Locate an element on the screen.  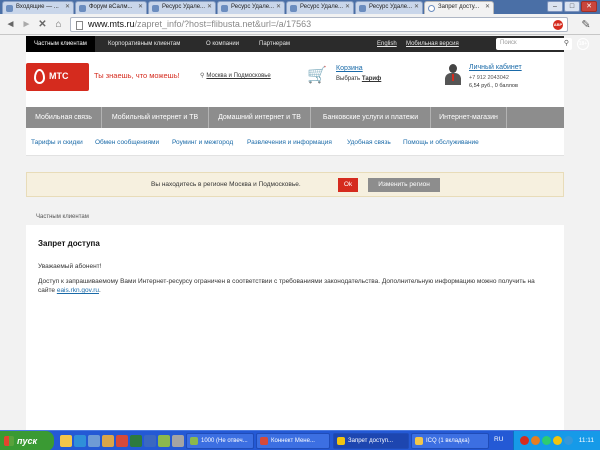
search-icon: ⚲ is located at coordinates (566, 43).